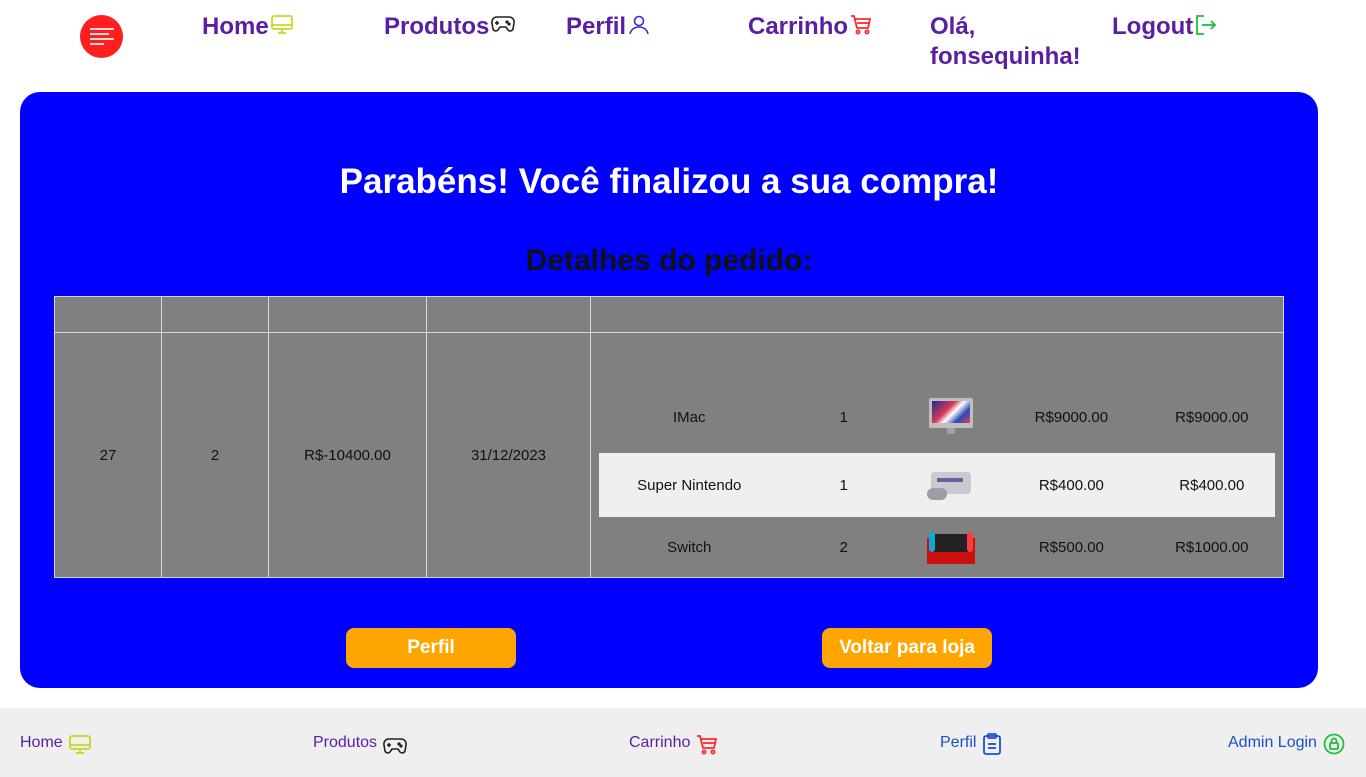 The height and width of the screenshot is (777, 1366). I want to click on nav-logout-link: Logout, so click(1164, 27).